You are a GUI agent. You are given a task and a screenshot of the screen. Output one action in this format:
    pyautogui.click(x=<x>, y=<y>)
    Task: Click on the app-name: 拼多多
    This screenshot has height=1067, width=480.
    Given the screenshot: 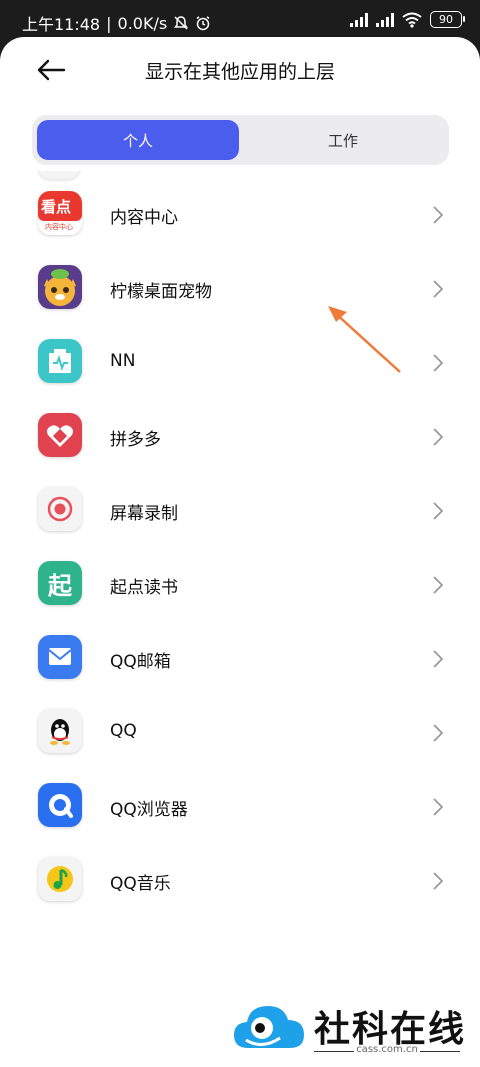 What is the action you would take?
    pyautogui.click(x=135, y=440)
    